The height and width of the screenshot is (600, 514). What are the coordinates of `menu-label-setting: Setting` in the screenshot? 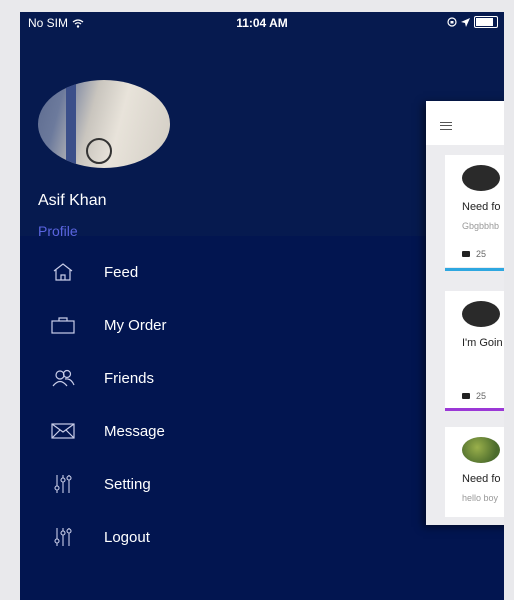 It's located at (127, 484).